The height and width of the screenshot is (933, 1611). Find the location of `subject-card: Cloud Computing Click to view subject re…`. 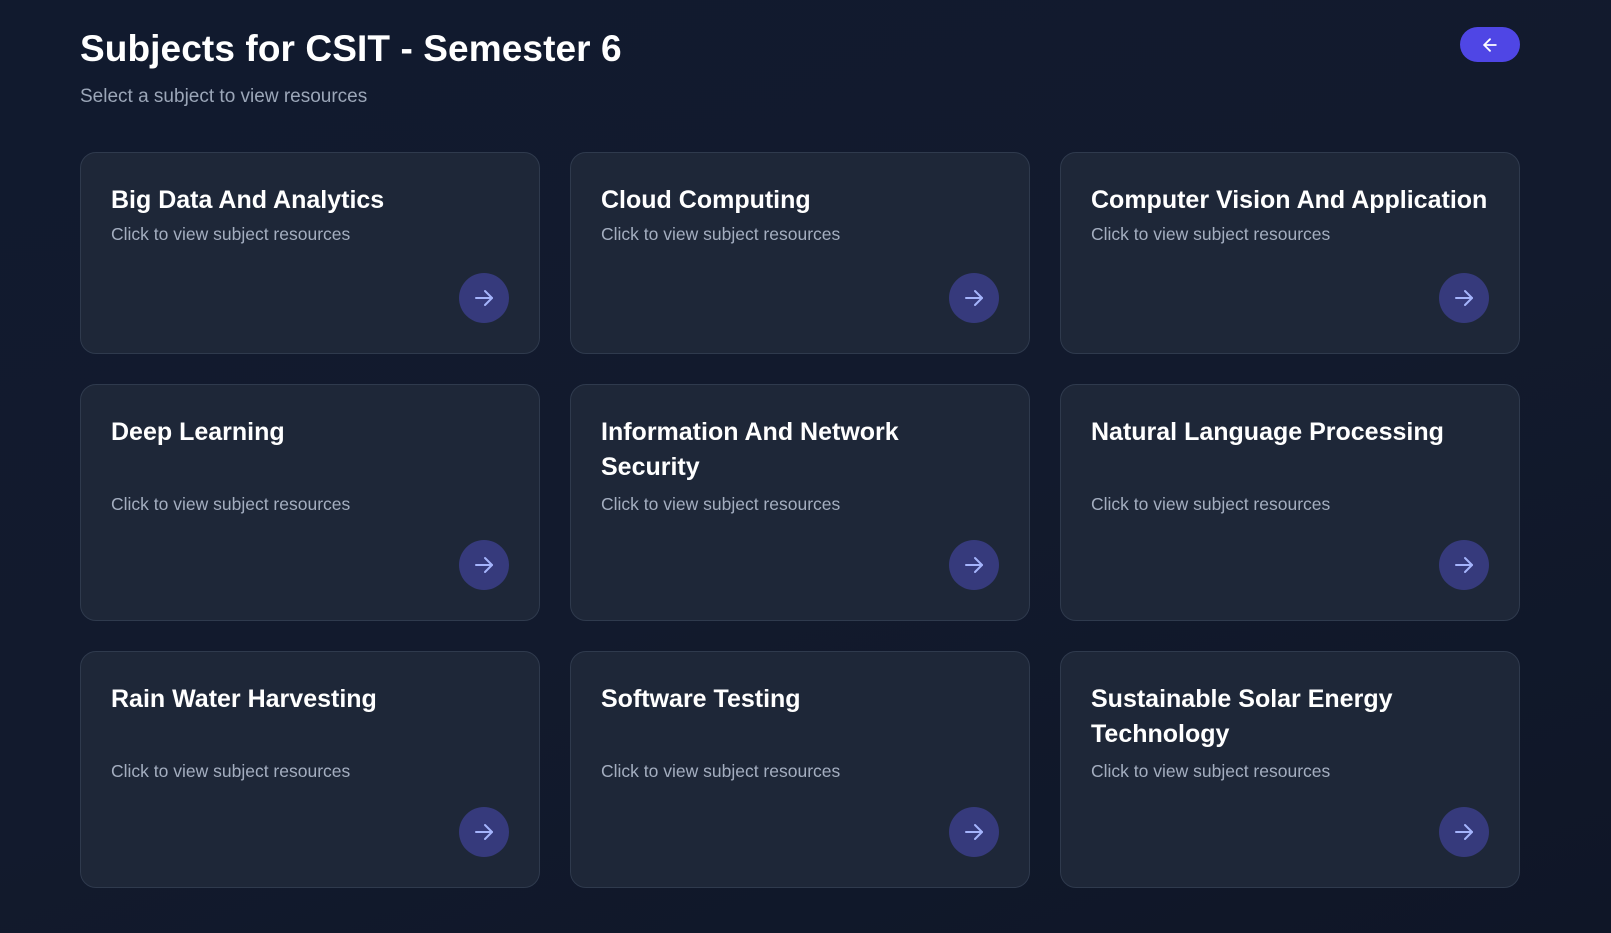

subject-card: Cloud Computing Click to view subject re… is located at coordinates (800, 253).